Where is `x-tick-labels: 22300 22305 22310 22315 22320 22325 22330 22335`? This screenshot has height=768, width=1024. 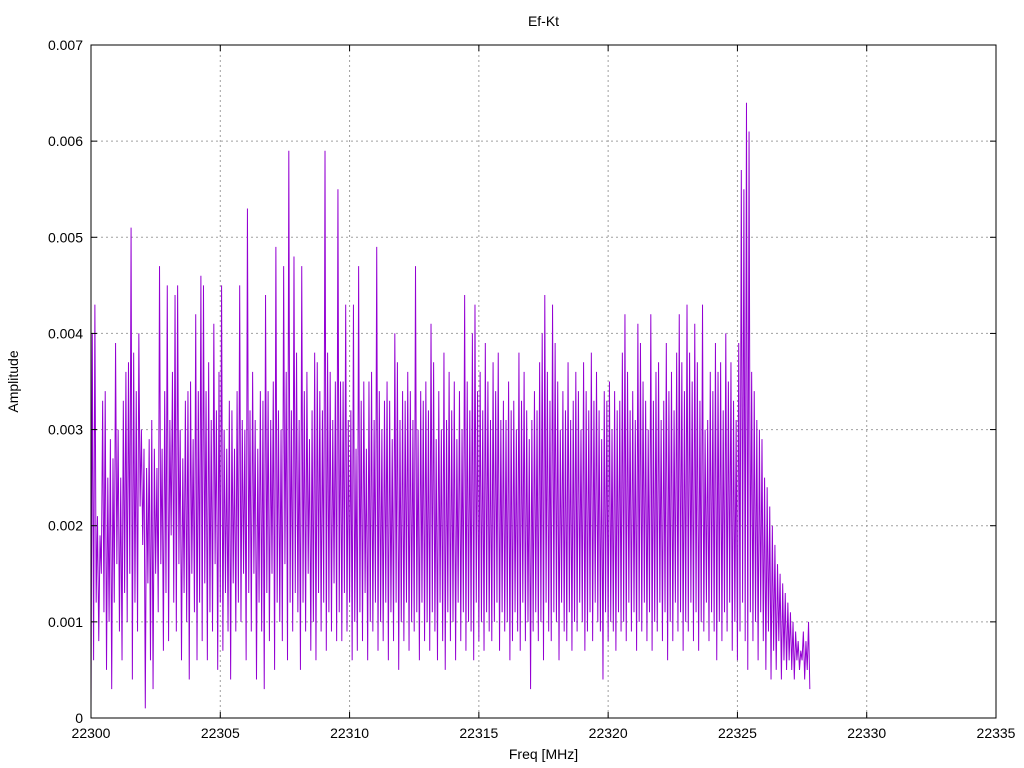
x-tick-labels: 22300 22305 22310 22315 22320 22325 22330 22335 is located at coordinates (544, 733).